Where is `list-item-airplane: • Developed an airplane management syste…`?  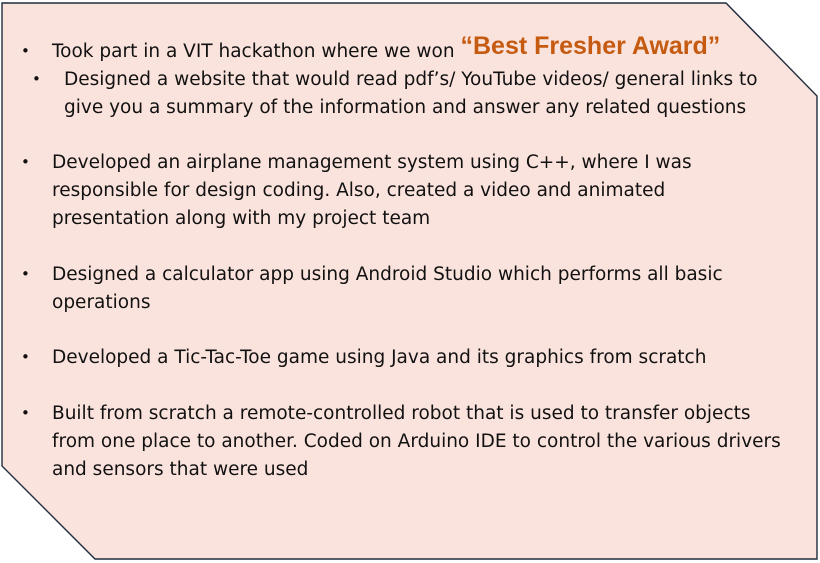 list-item-airplane: • Developed an airplane management syste… is located at coordinates (403, 190).